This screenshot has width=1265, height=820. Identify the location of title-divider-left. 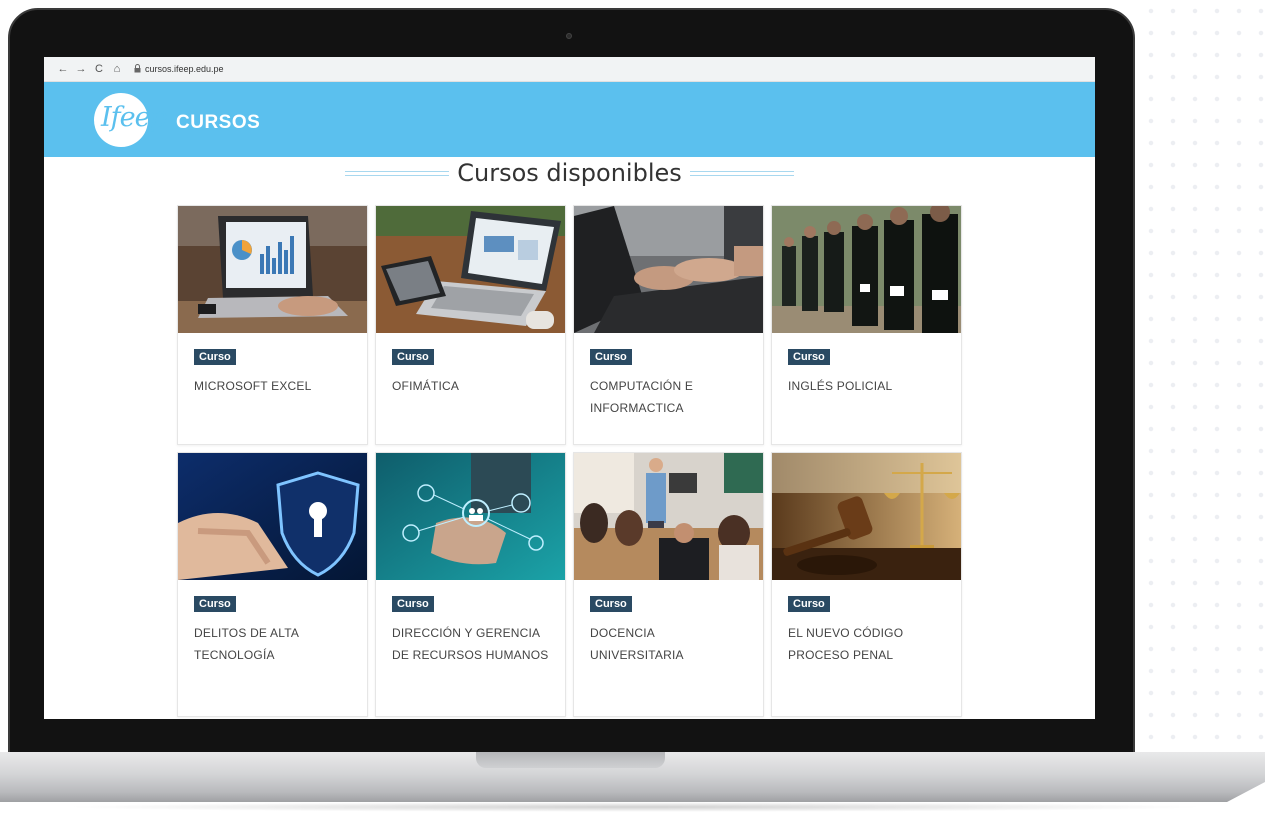
(397, 173).